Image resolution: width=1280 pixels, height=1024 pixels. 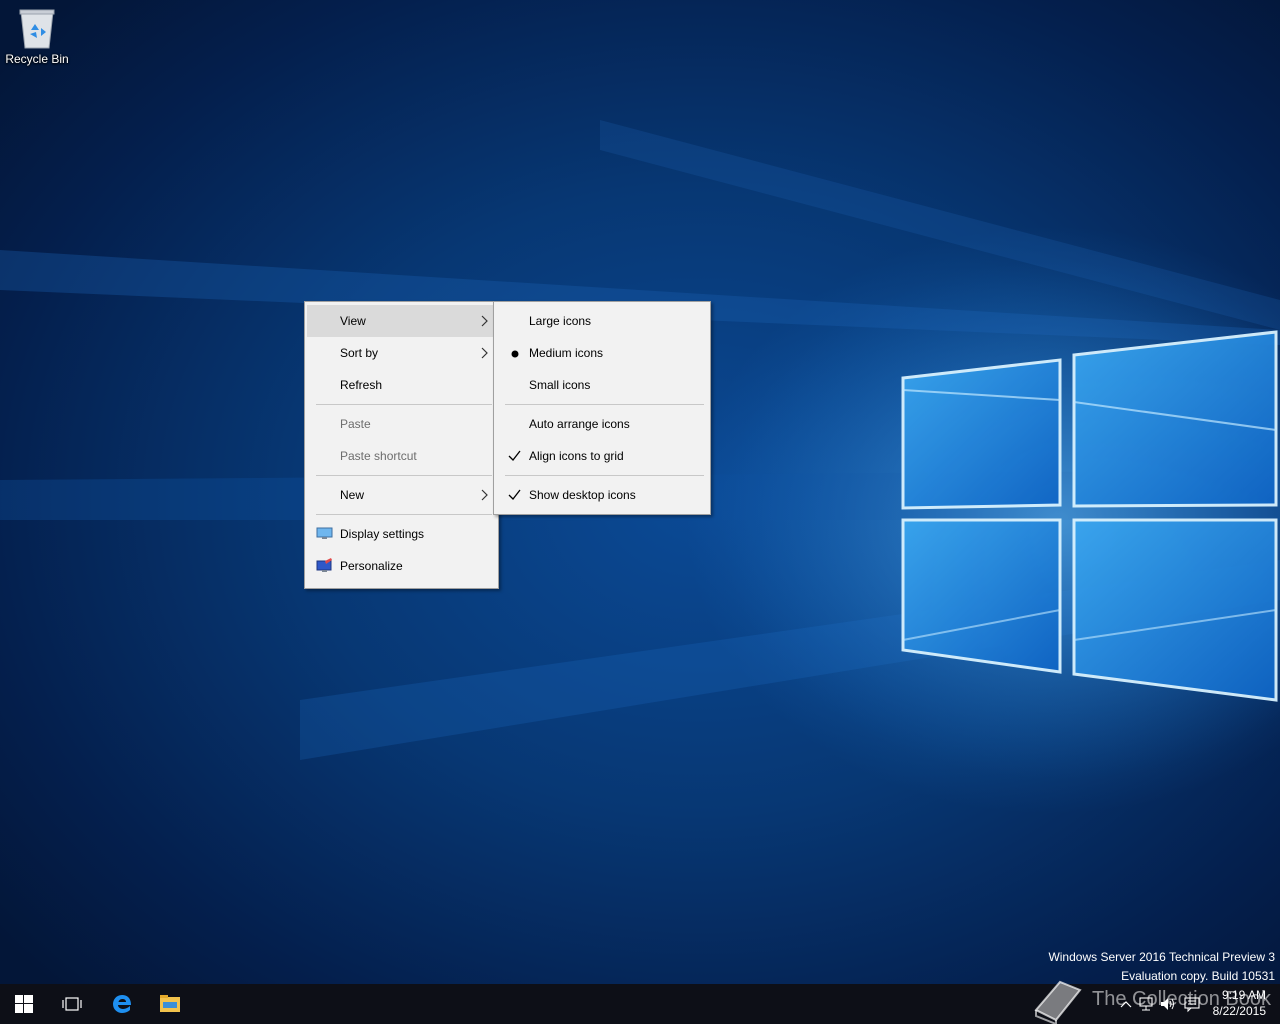 What do you see at coordinates (401, 385) in the screenshot?
I see `menu-item-refresh: Refresh` at bounding box center [401, 385].